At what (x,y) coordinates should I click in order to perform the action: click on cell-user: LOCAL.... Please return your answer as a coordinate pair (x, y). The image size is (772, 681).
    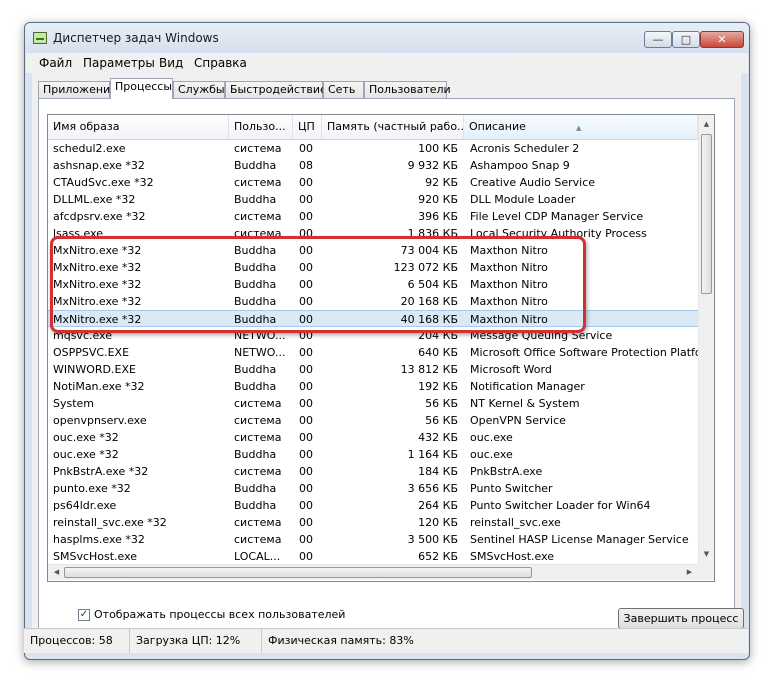
    Looking at the image, I should click on (257, 556).